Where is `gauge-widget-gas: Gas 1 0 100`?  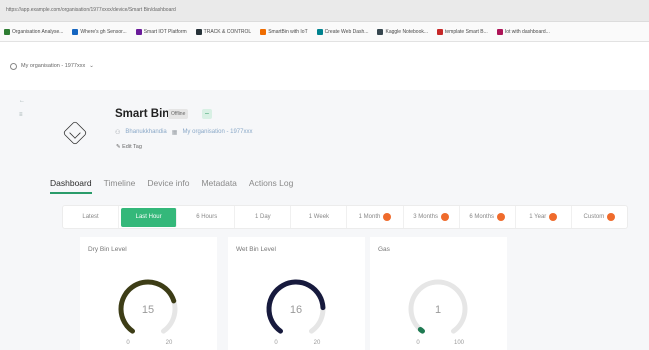
gauge-widget-gas: Gas 1 0 100 is located at coordinates (438, 293).